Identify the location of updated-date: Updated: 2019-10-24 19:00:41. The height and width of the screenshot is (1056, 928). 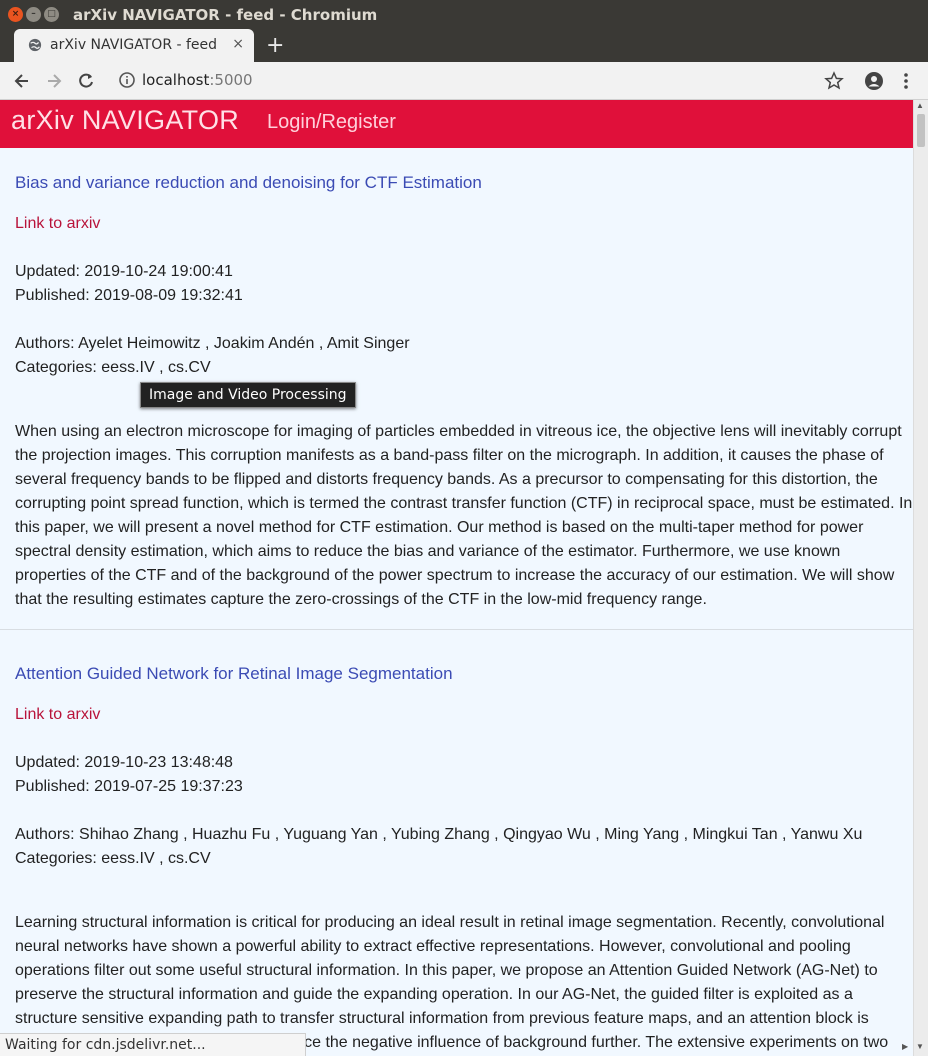
(124, 271).